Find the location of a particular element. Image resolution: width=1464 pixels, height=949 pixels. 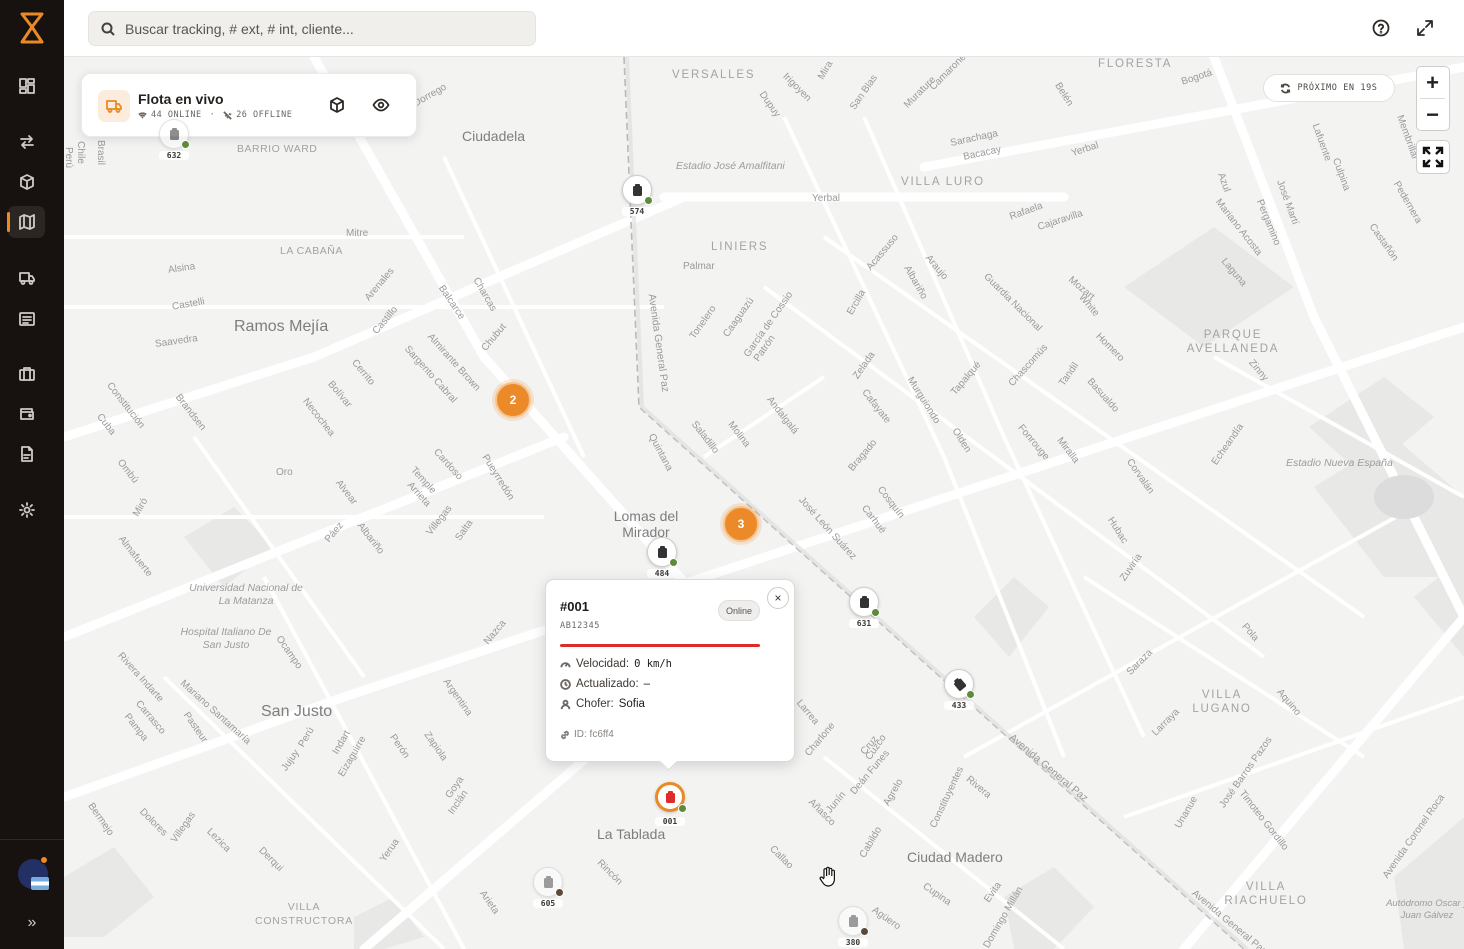

poi-label: Autódromo Oscar y Juan Gálvez is located at coordinates (1425, 909).